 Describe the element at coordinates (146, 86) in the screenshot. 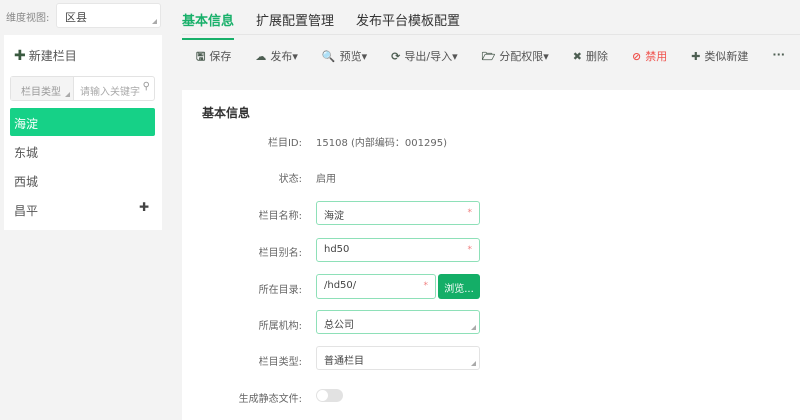

I see `search-icon: ⚲` at that location.